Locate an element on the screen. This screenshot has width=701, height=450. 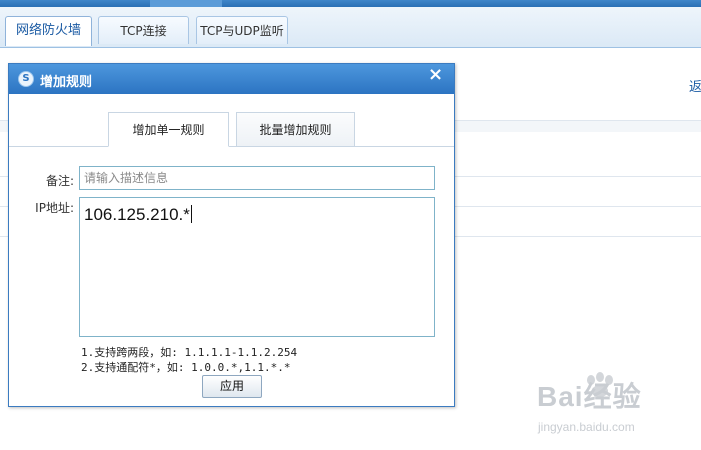
app-logo-icon: S is located at coordinates (26, 79).